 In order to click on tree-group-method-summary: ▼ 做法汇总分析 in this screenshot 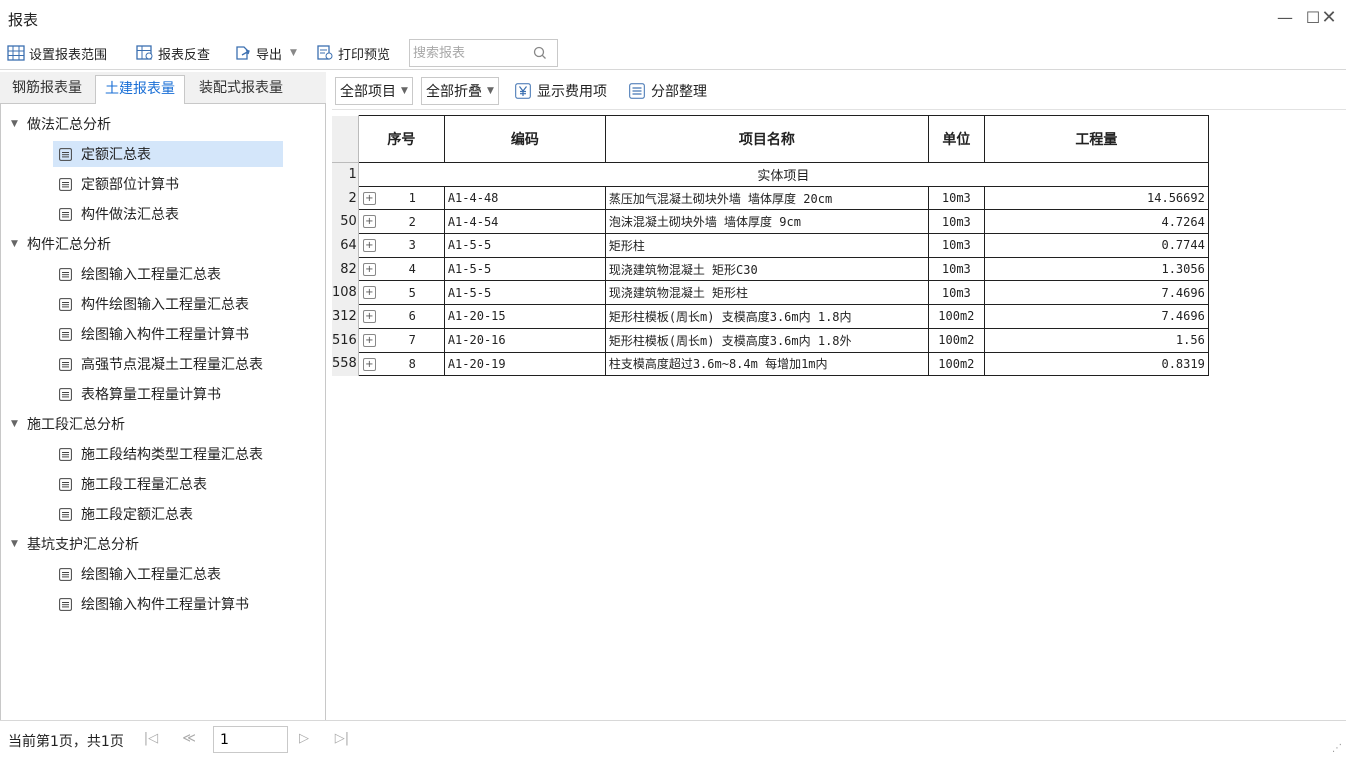, I will do `click(61, 124)`.